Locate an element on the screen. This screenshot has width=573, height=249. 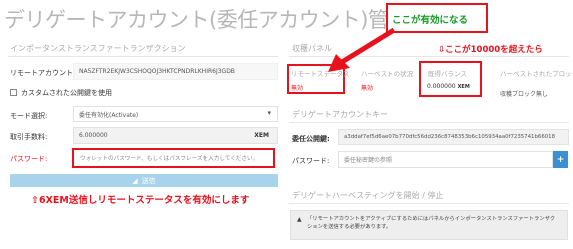
harvested-blocks-label: ハーベストされたブロック is located at coordinates (536, 74).